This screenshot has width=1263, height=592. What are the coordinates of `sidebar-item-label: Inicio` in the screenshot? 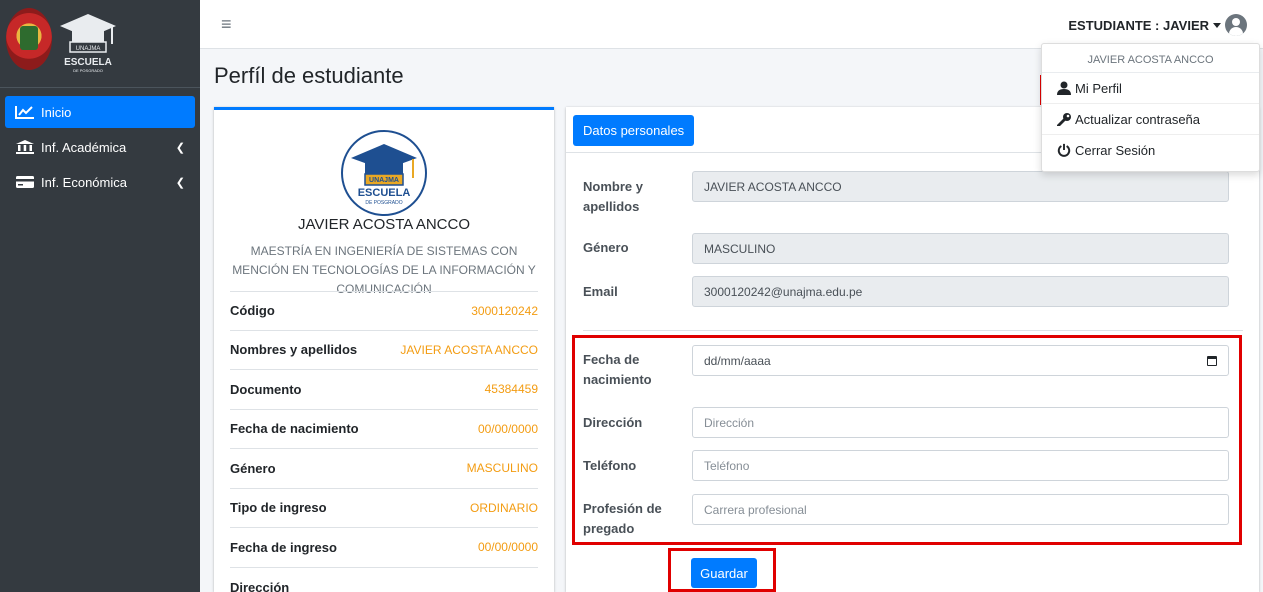 It's located at (56, 112).